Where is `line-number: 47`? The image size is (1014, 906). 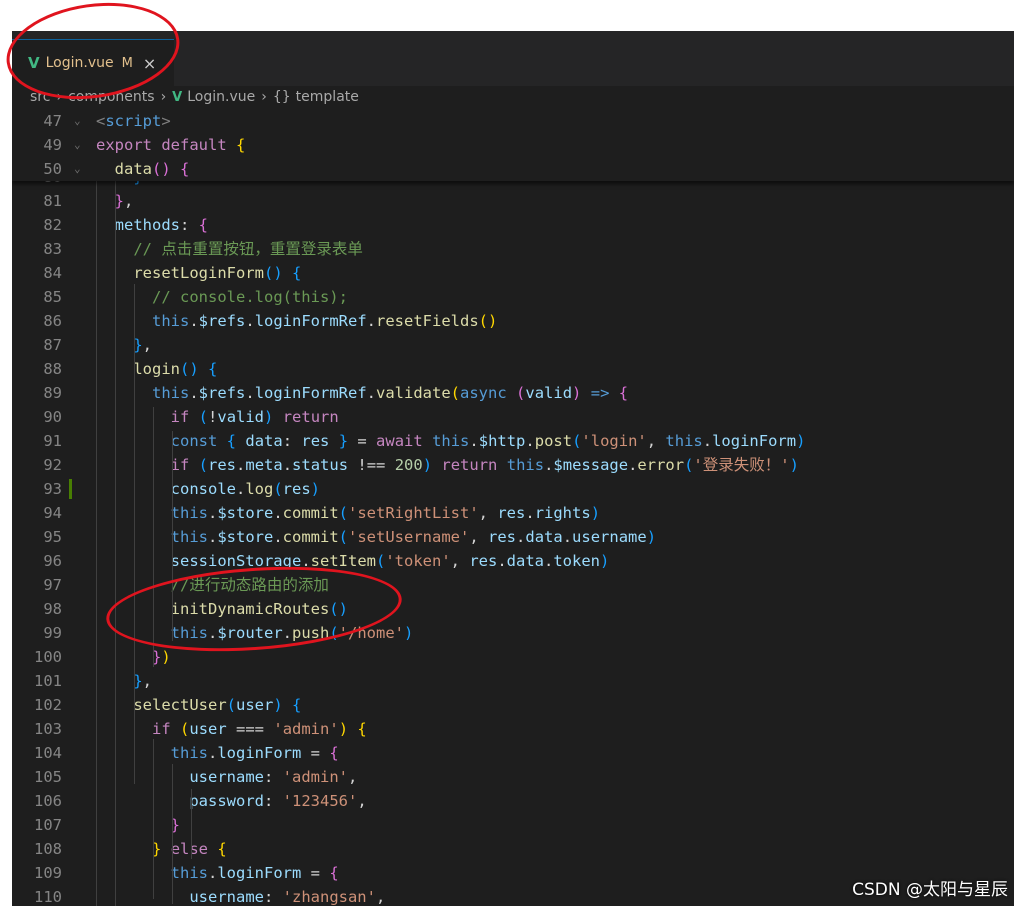
line-number: 47 is located at coordinates (52, 121).